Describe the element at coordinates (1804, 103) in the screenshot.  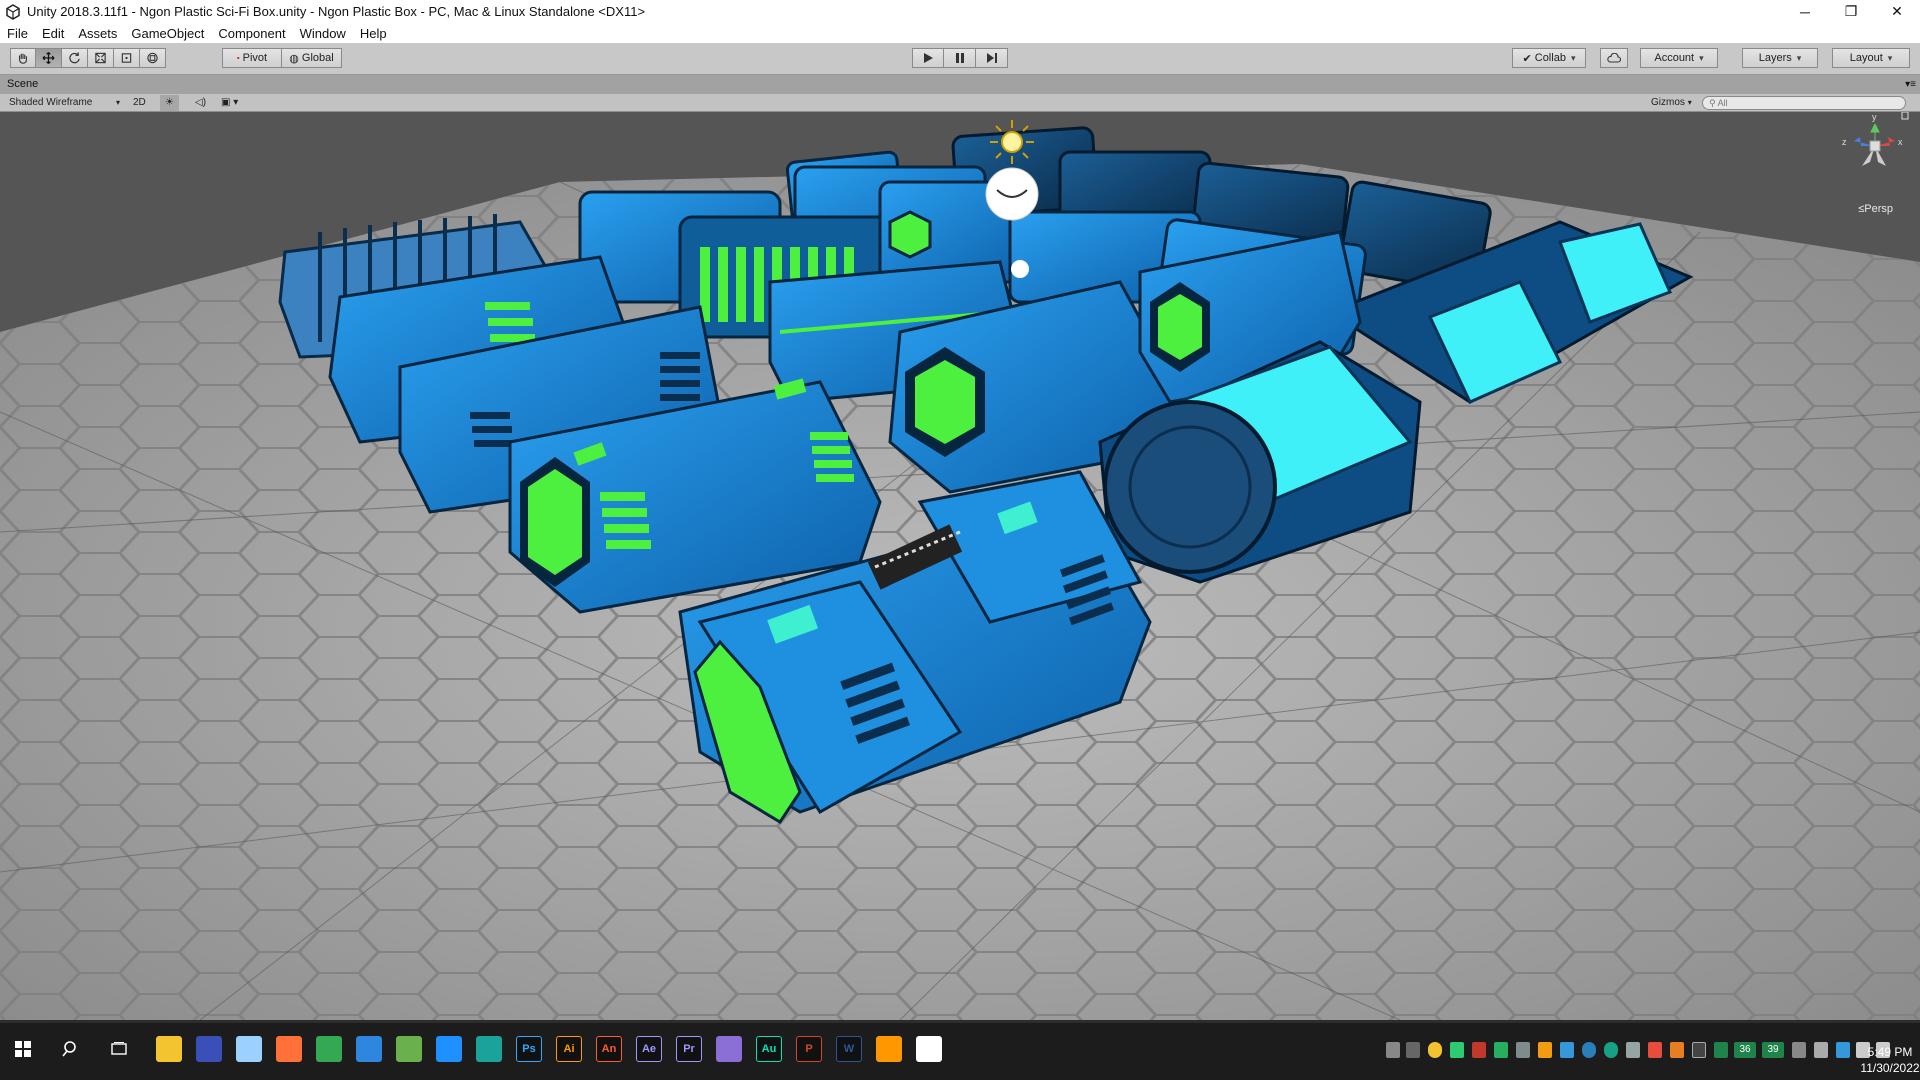
I see `scene-search-input: ⚲ All` at that location.